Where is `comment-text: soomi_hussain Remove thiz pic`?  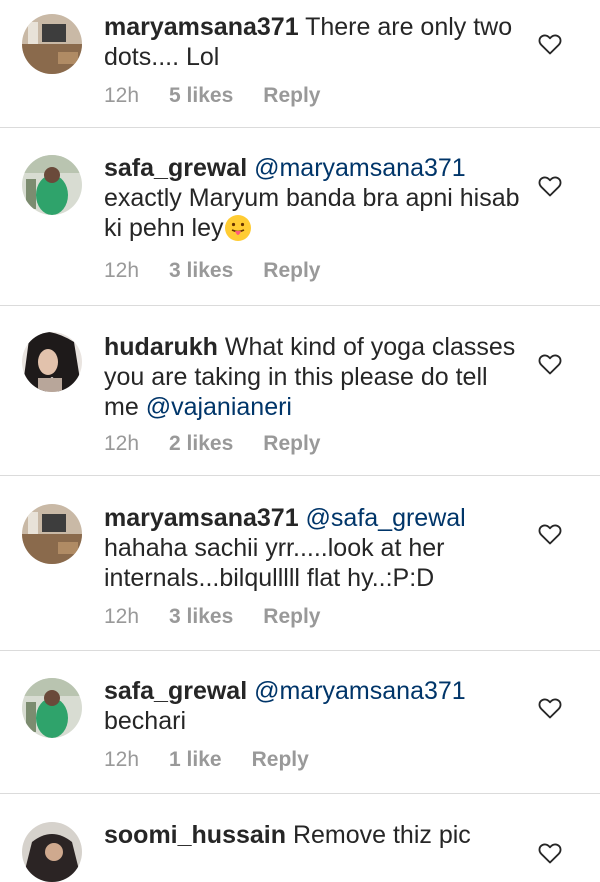 comment-text: soomi_hussain Remove thiz pic is located at coordinates (313, 835).